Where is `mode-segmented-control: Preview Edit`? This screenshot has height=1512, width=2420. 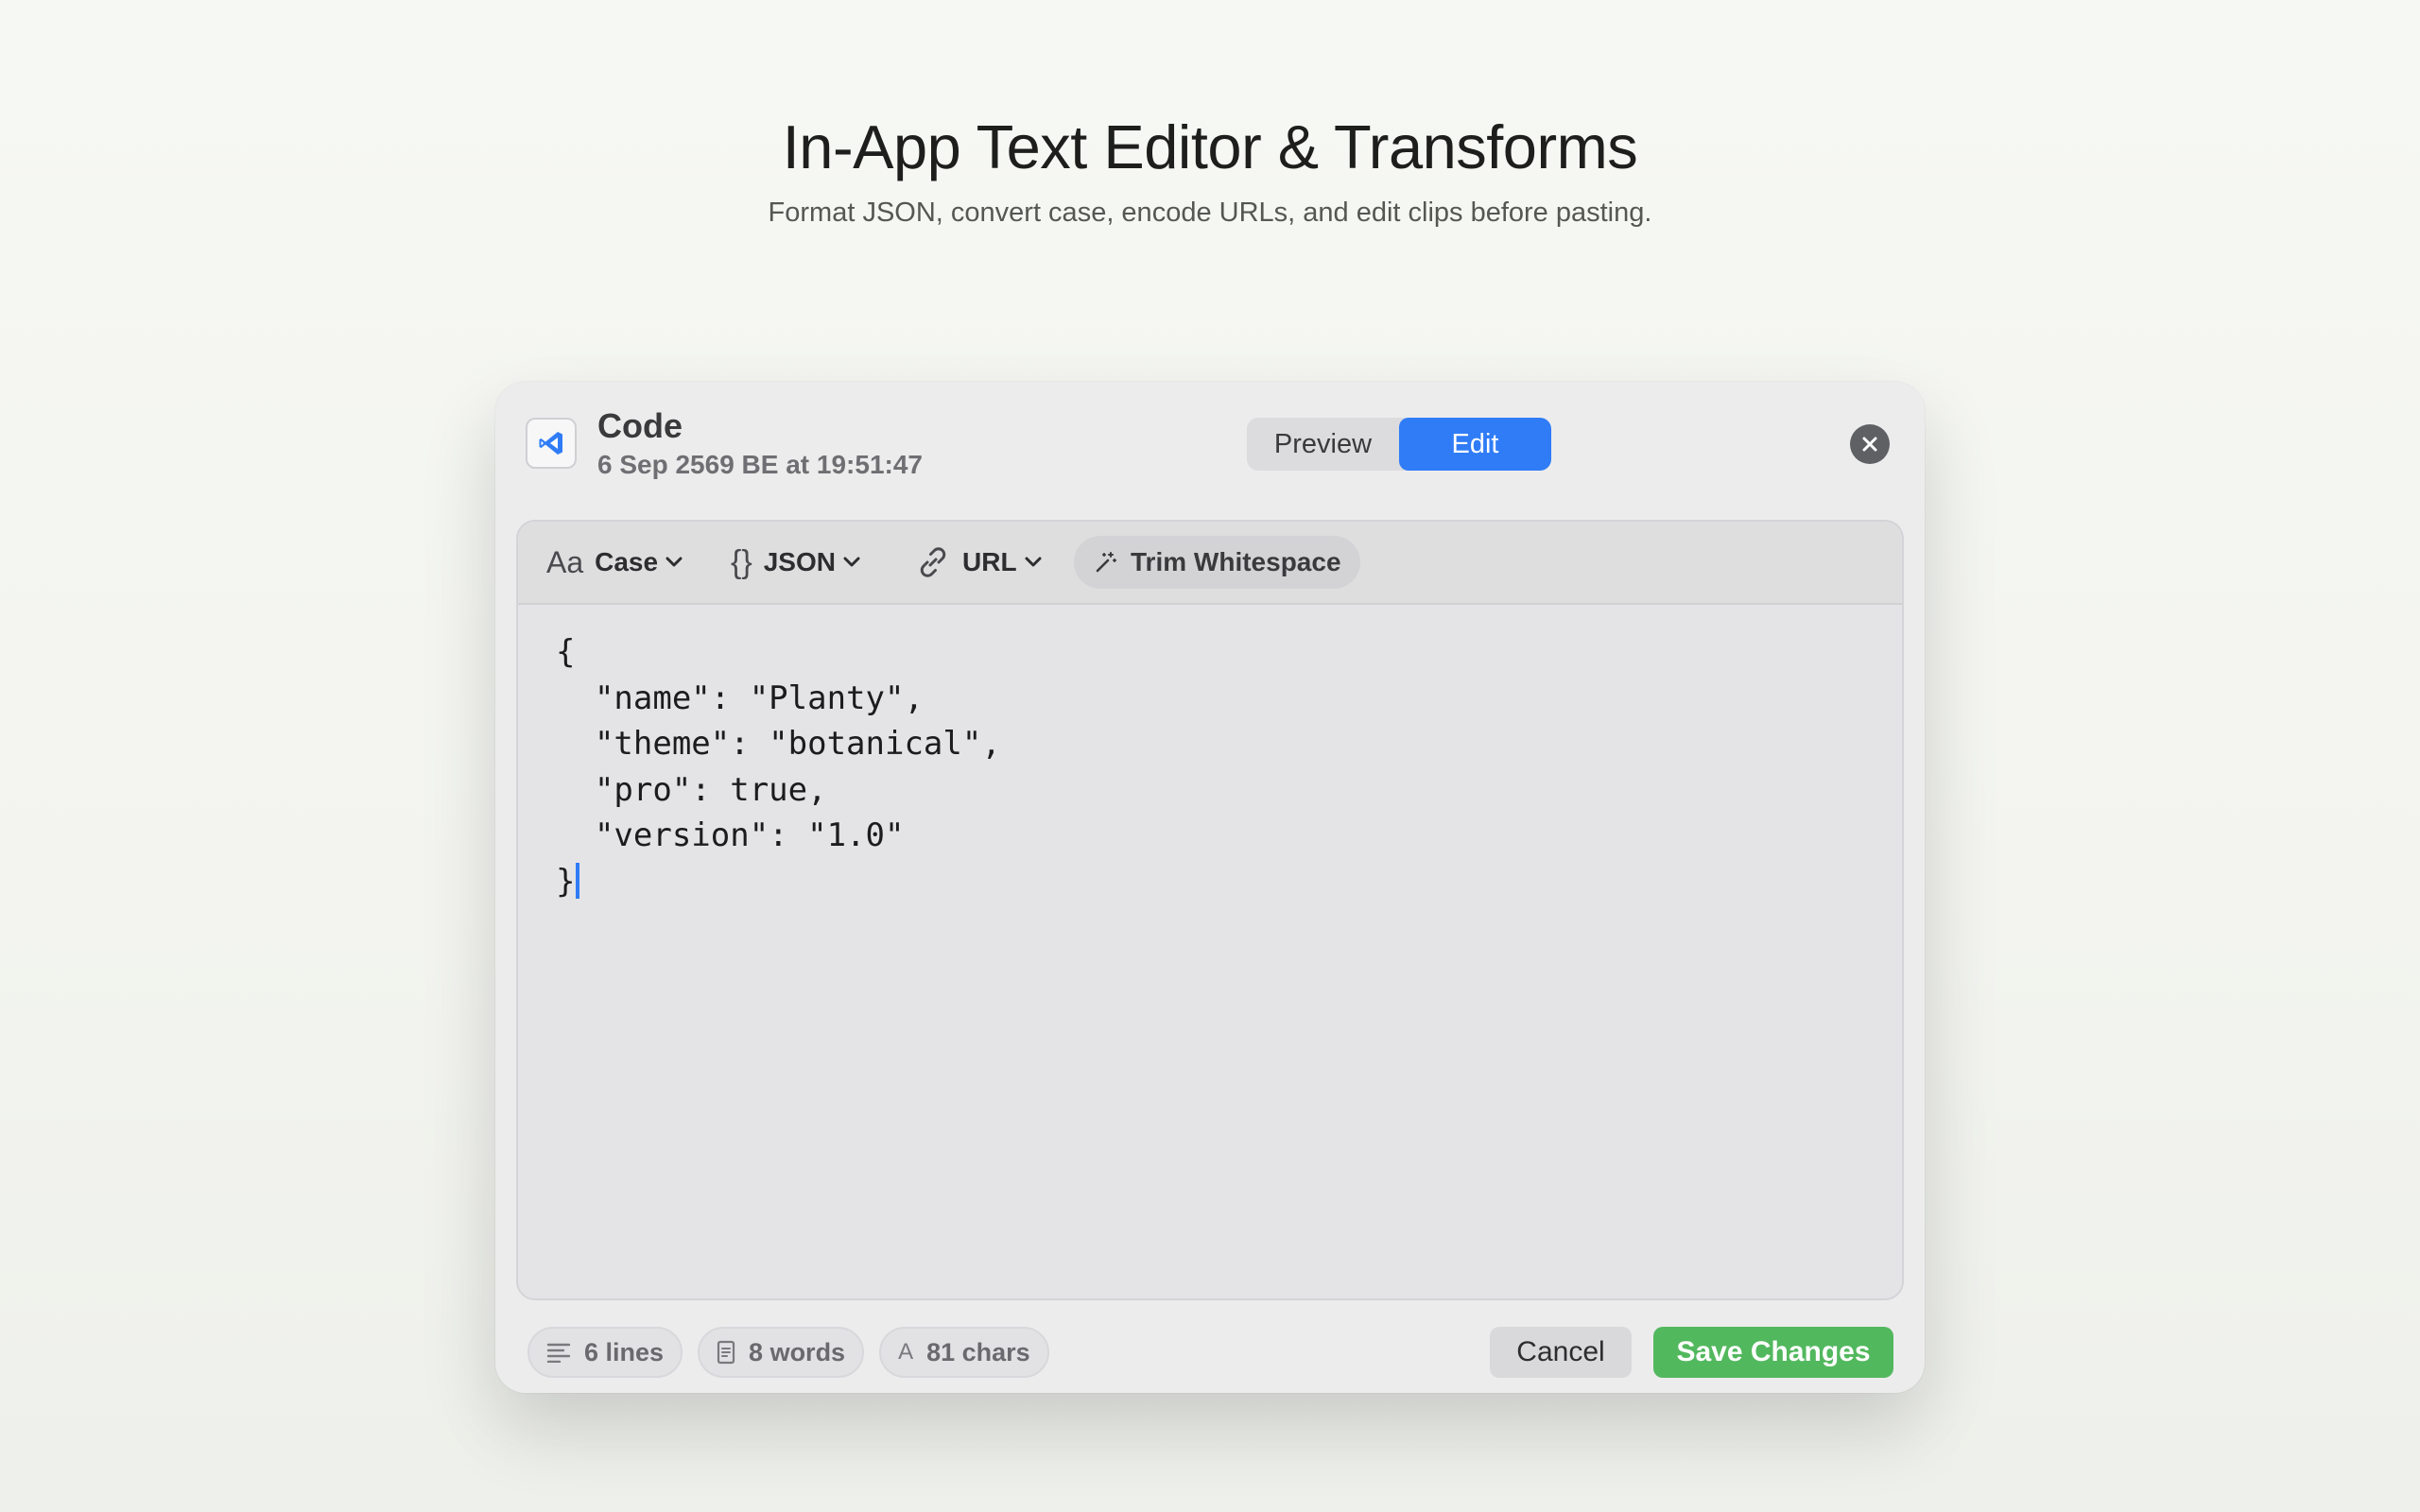 mode-segmented-control: Preview Edit is located at coordinates (1399, 444).